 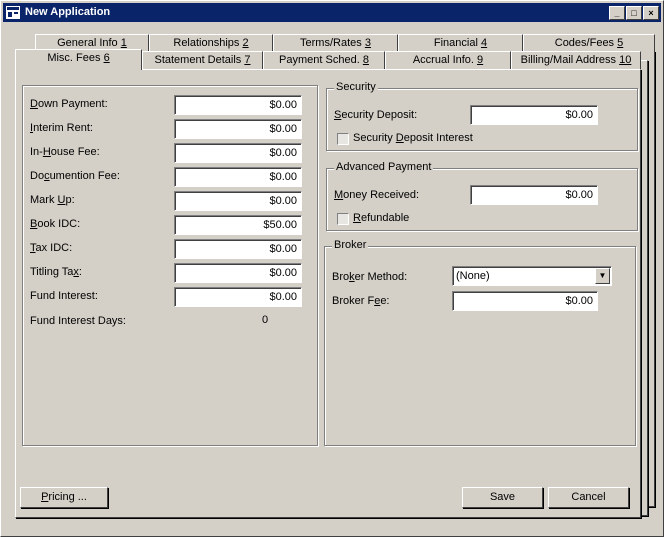 What do you see at coordinates (238, 153) in the screenshot?
I see `in-house-fee-field: $0.00` at bounding box center [238, 153].